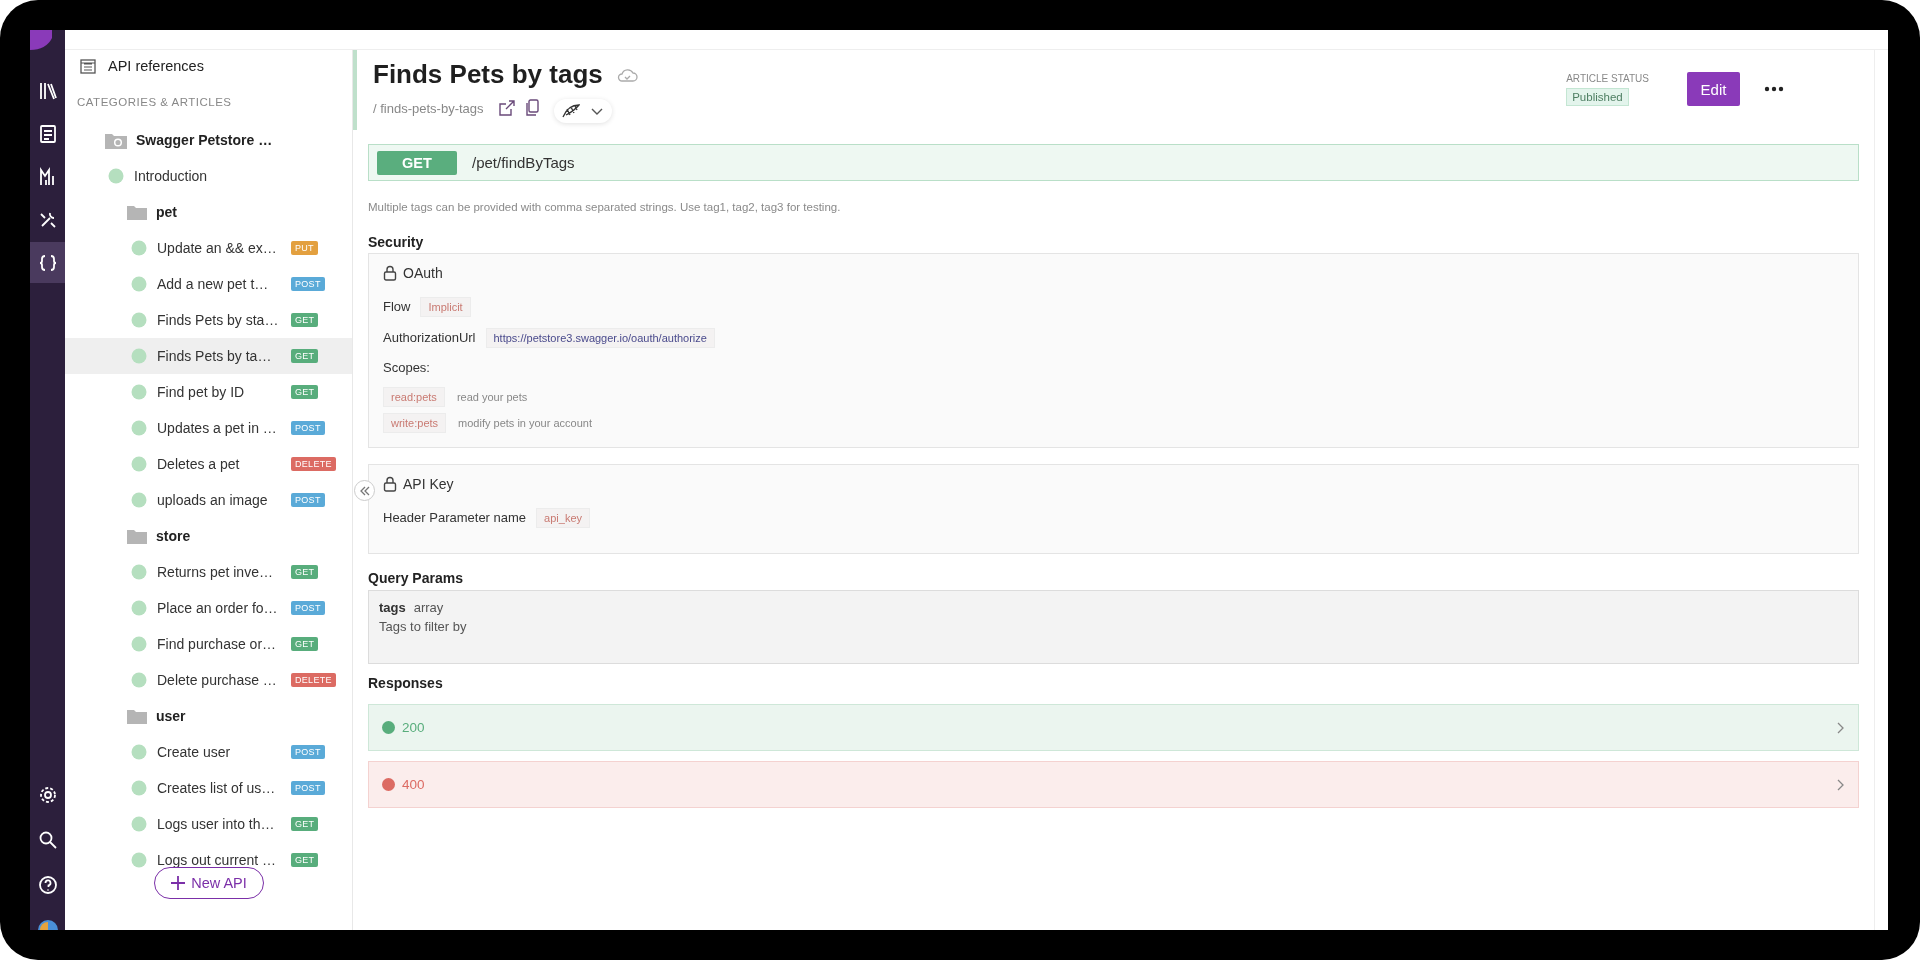 The width and height of the screenshot is (1920, 960). Describe the element at coordinates (208, 428) in the screenshot. I see `tree-item: Updates a pet in … POST` at that location.